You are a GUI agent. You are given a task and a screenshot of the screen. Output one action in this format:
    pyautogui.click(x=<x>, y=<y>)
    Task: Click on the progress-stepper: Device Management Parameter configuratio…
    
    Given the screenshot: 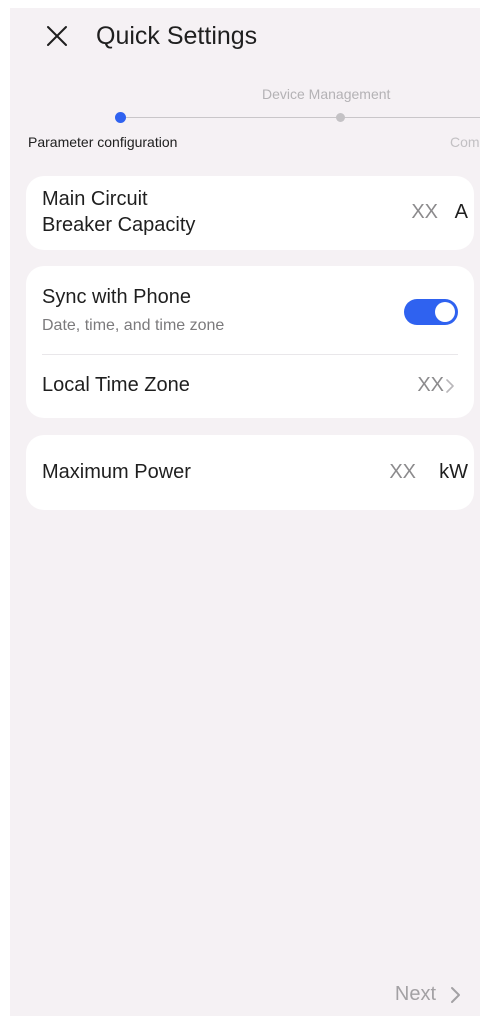 What is the action you would take?
    pyautogui.click(x=245, y=122)
    